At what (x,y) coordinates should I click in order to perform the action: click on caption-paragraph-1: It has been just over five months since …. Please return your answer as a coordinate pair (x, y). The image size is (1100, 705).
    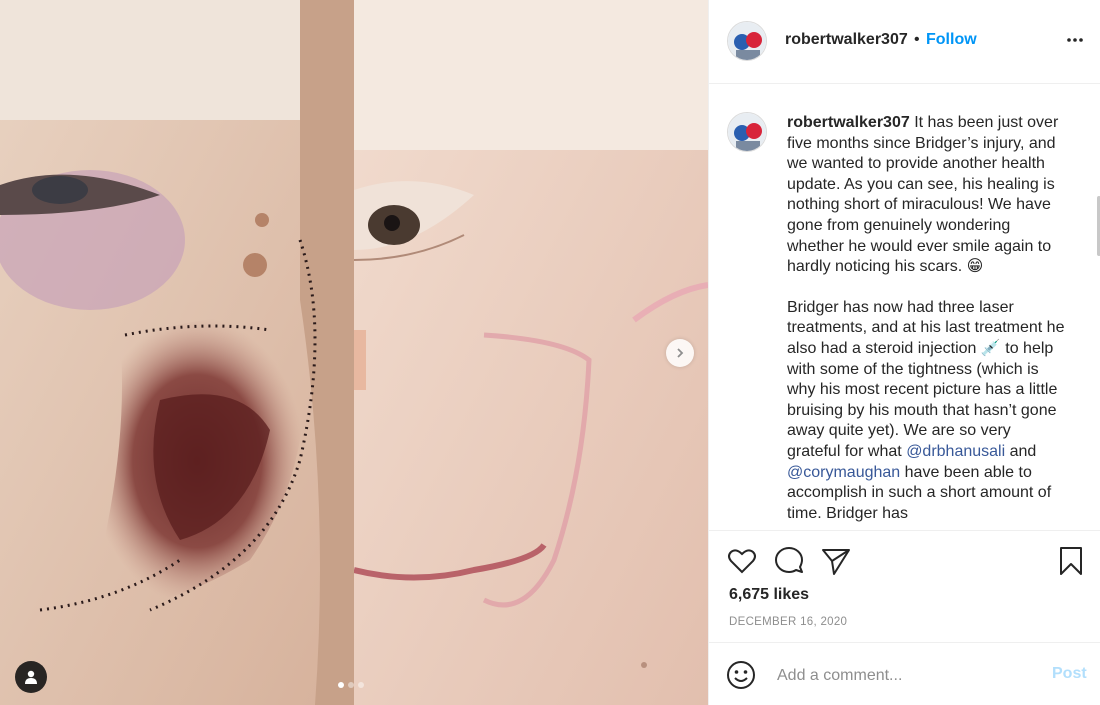
    Looking at the image, I should click on (923, 195).